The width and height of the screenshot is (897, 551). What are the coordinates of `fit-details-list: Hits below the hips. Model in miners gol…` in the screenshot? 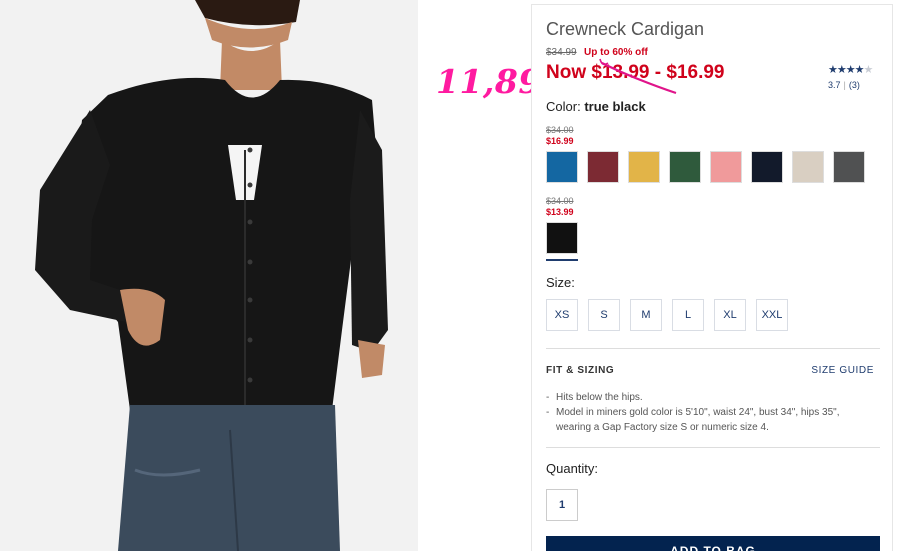 It's located at (711, 412).